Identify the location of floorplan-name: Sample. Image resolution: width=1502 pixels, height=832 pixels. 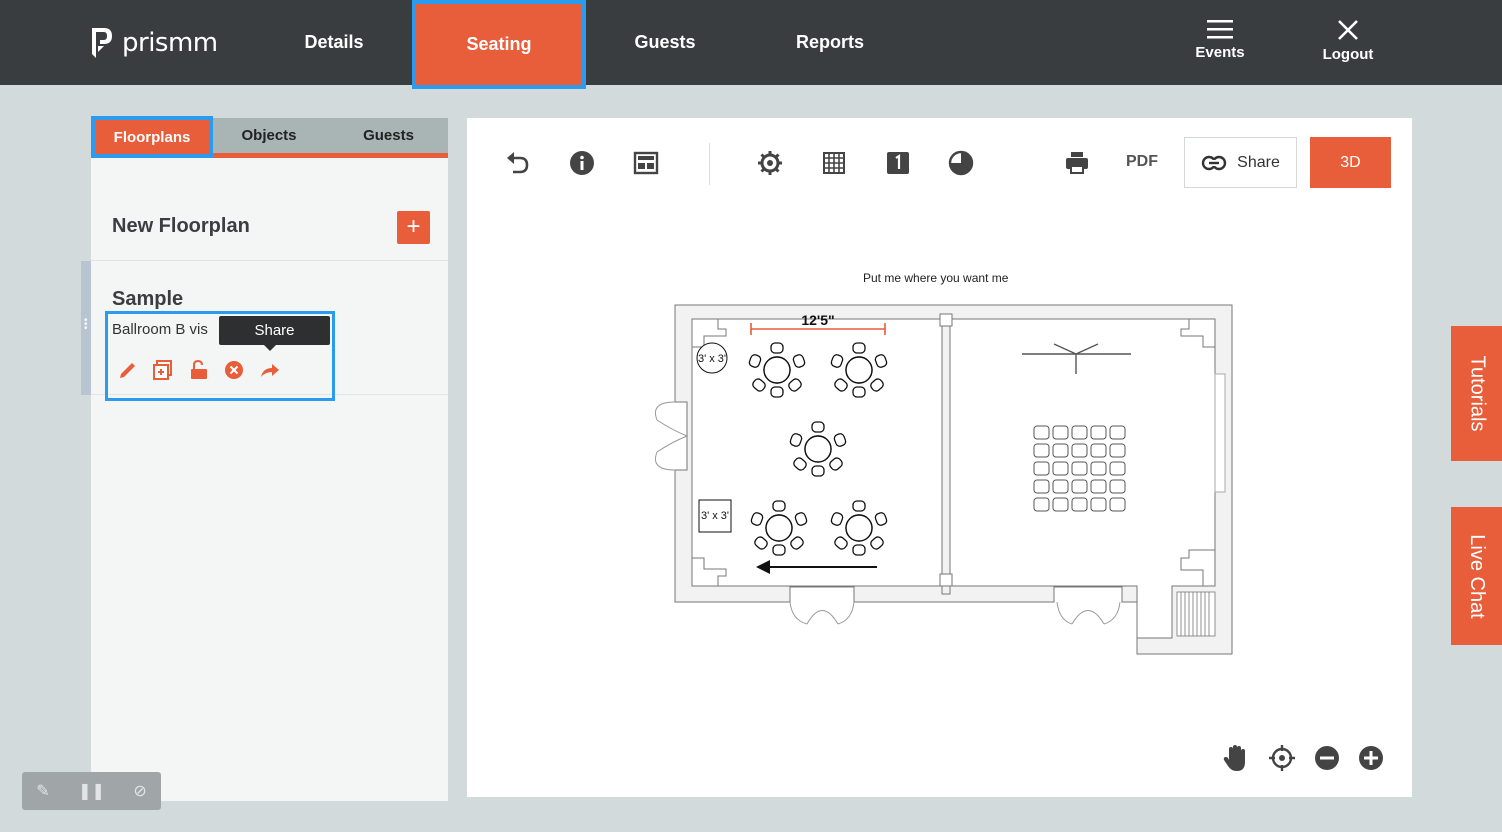
(148, 299).